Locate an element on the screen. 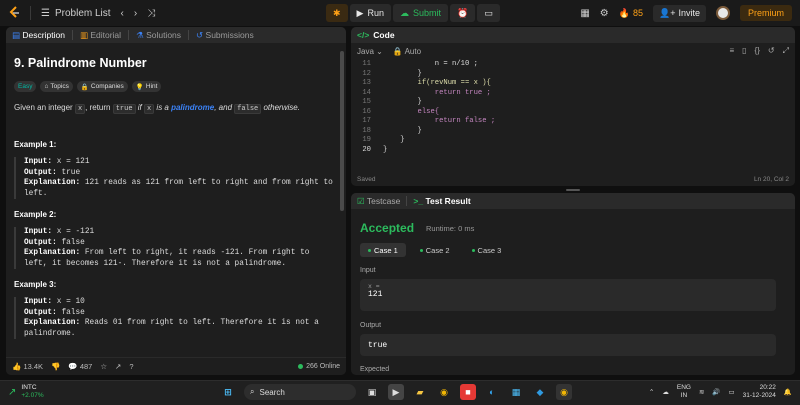  vertical-splitter is located at coordinates (348, 201).